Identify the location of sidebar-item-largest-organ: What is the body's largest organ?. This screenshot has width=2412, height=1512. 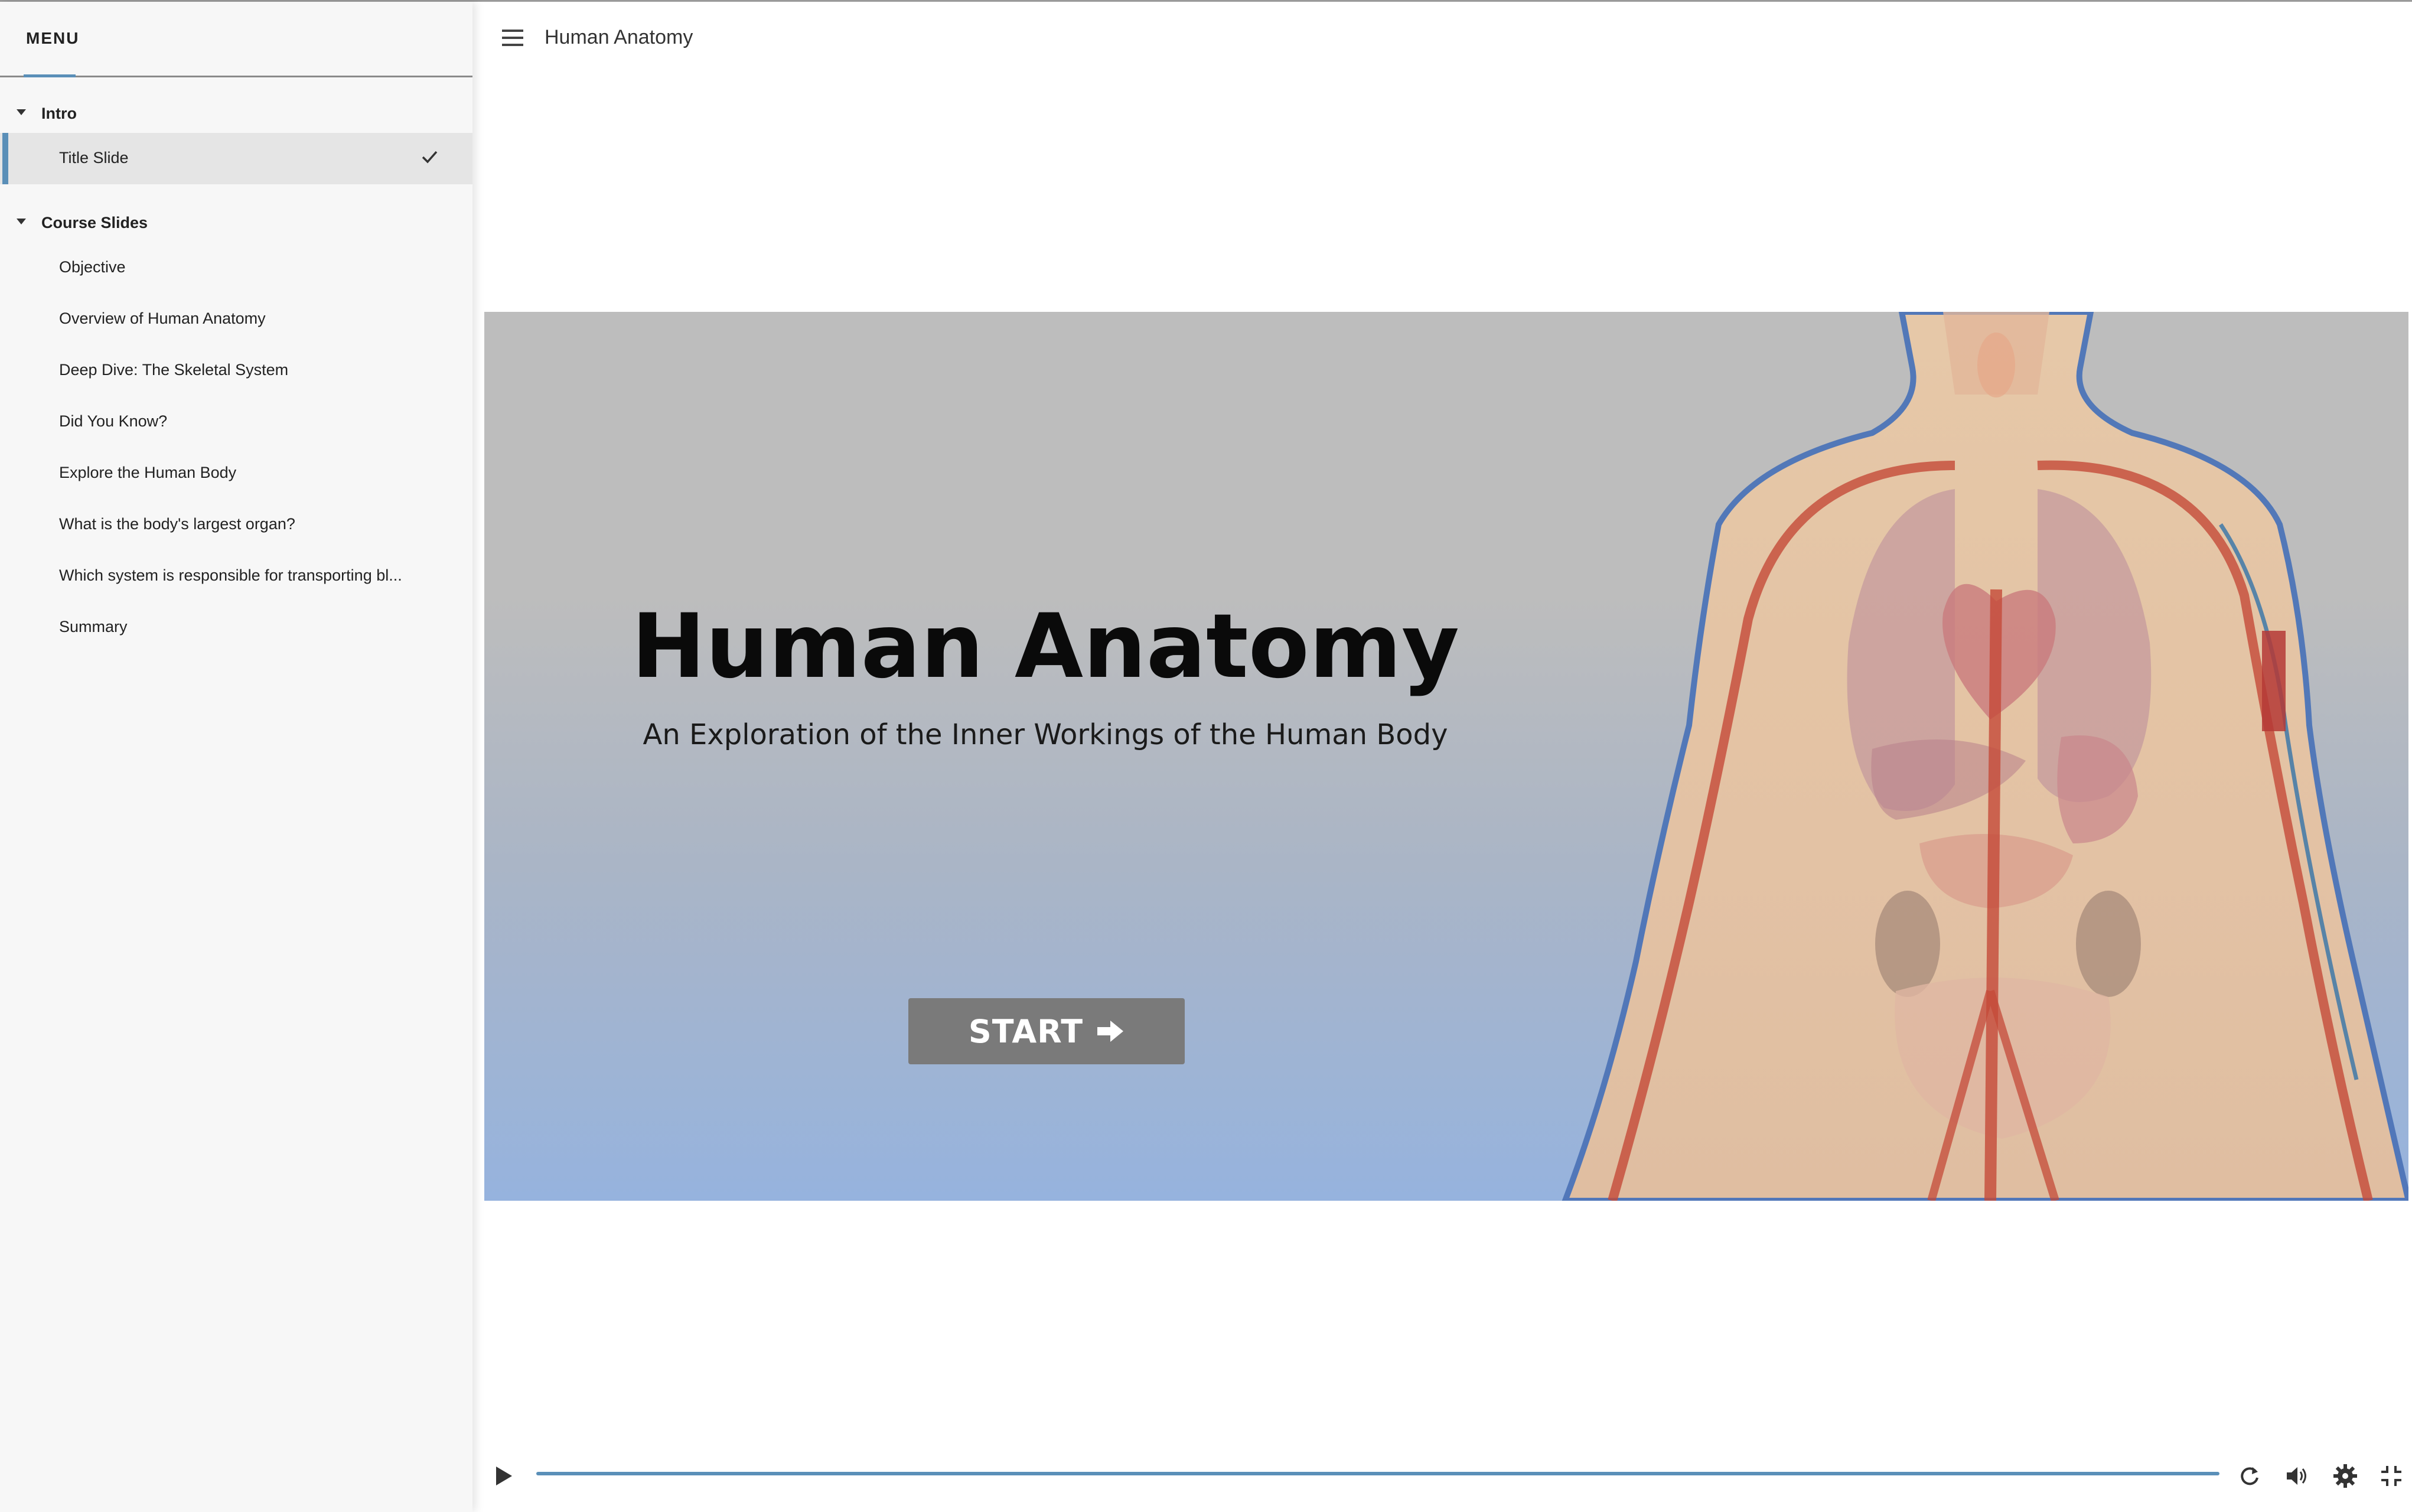
(236, 524).